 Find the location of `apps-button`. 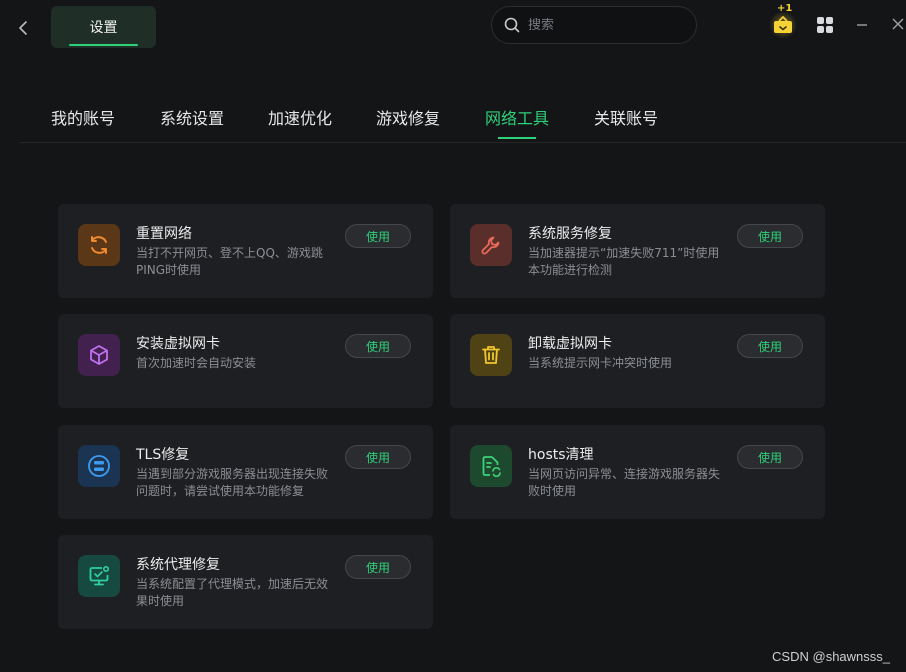

apps-button is located at coordinates (825, 25).